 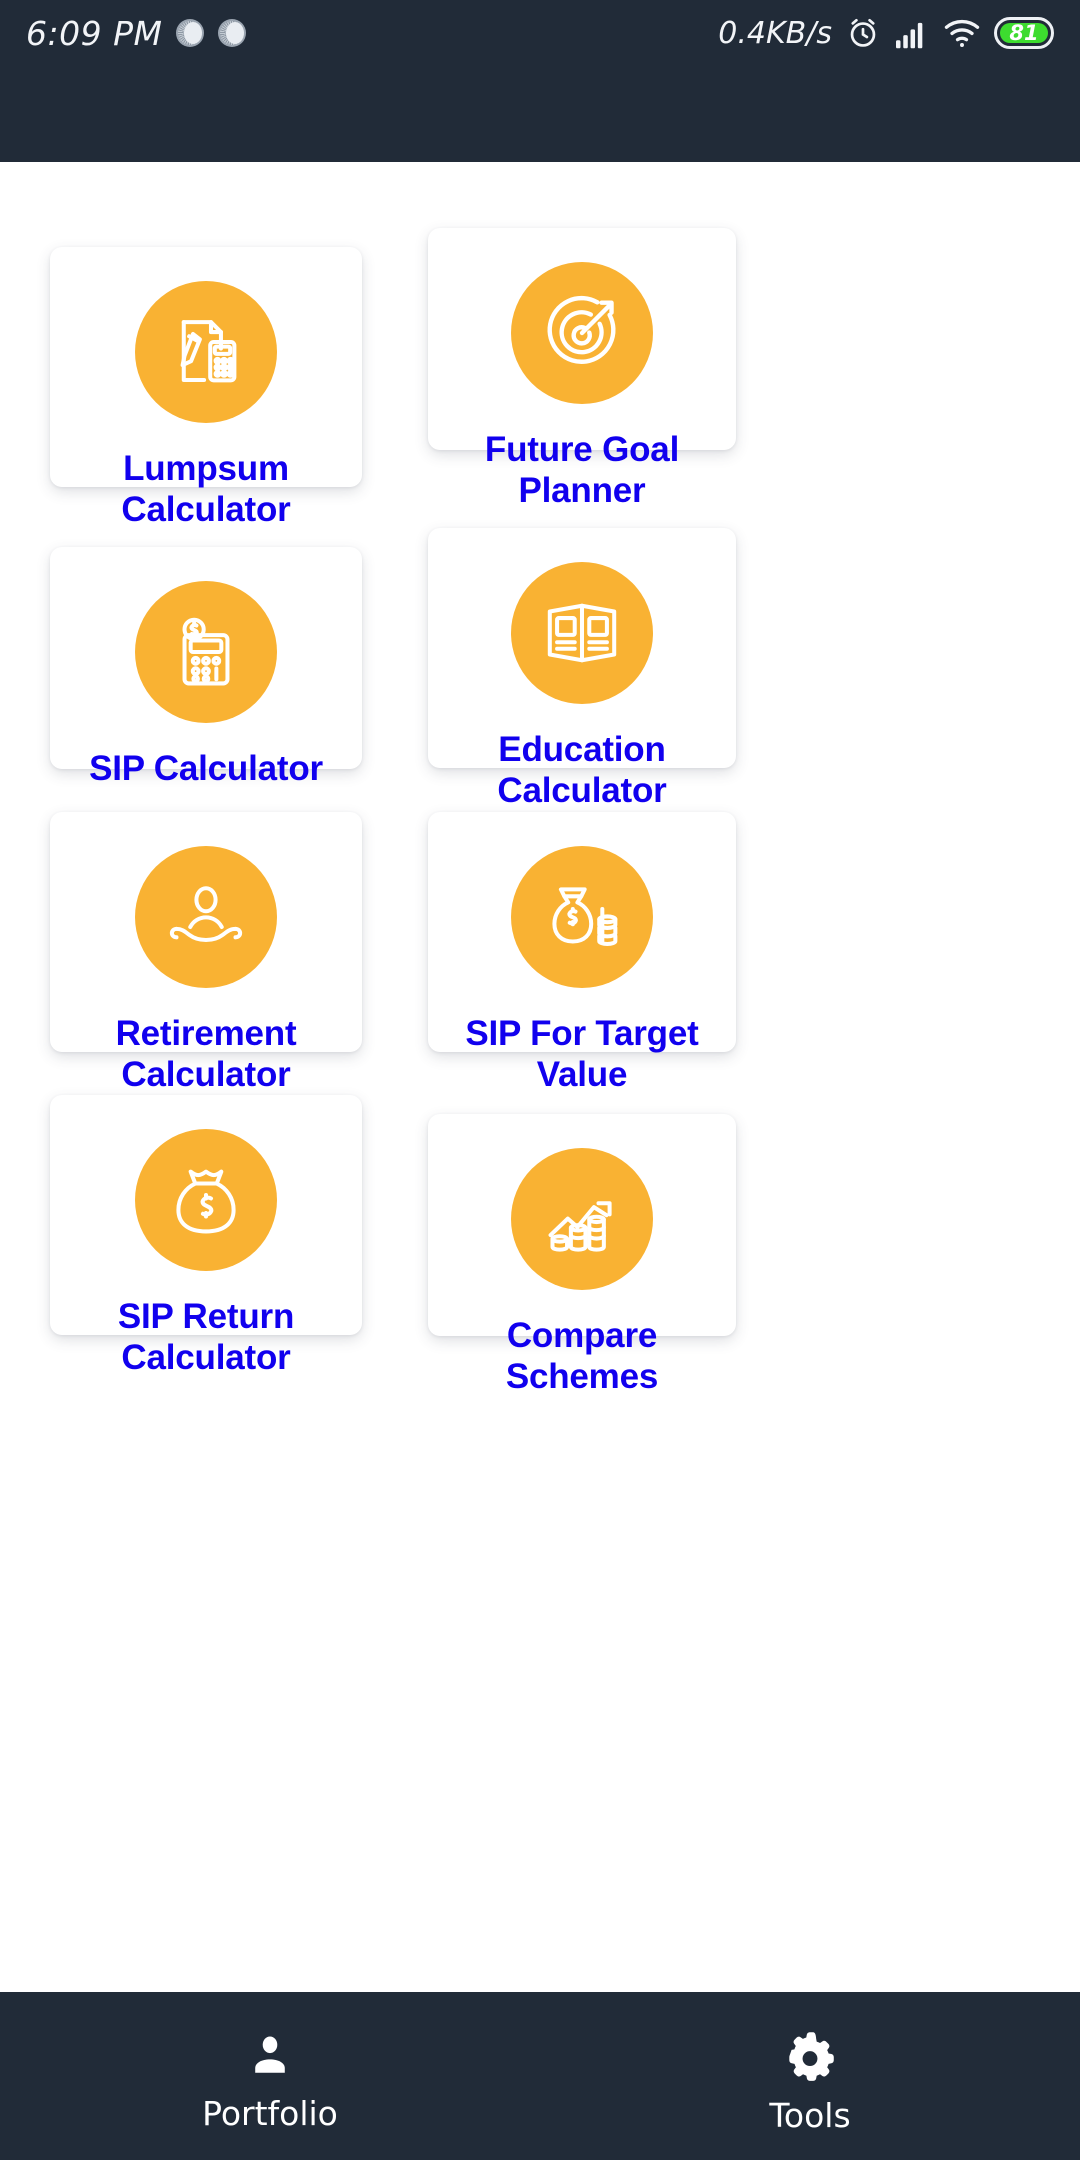 I want to click on tool-card-lumpsum-calculator: Lumpsum Calculator, so click(x=206, y=388).